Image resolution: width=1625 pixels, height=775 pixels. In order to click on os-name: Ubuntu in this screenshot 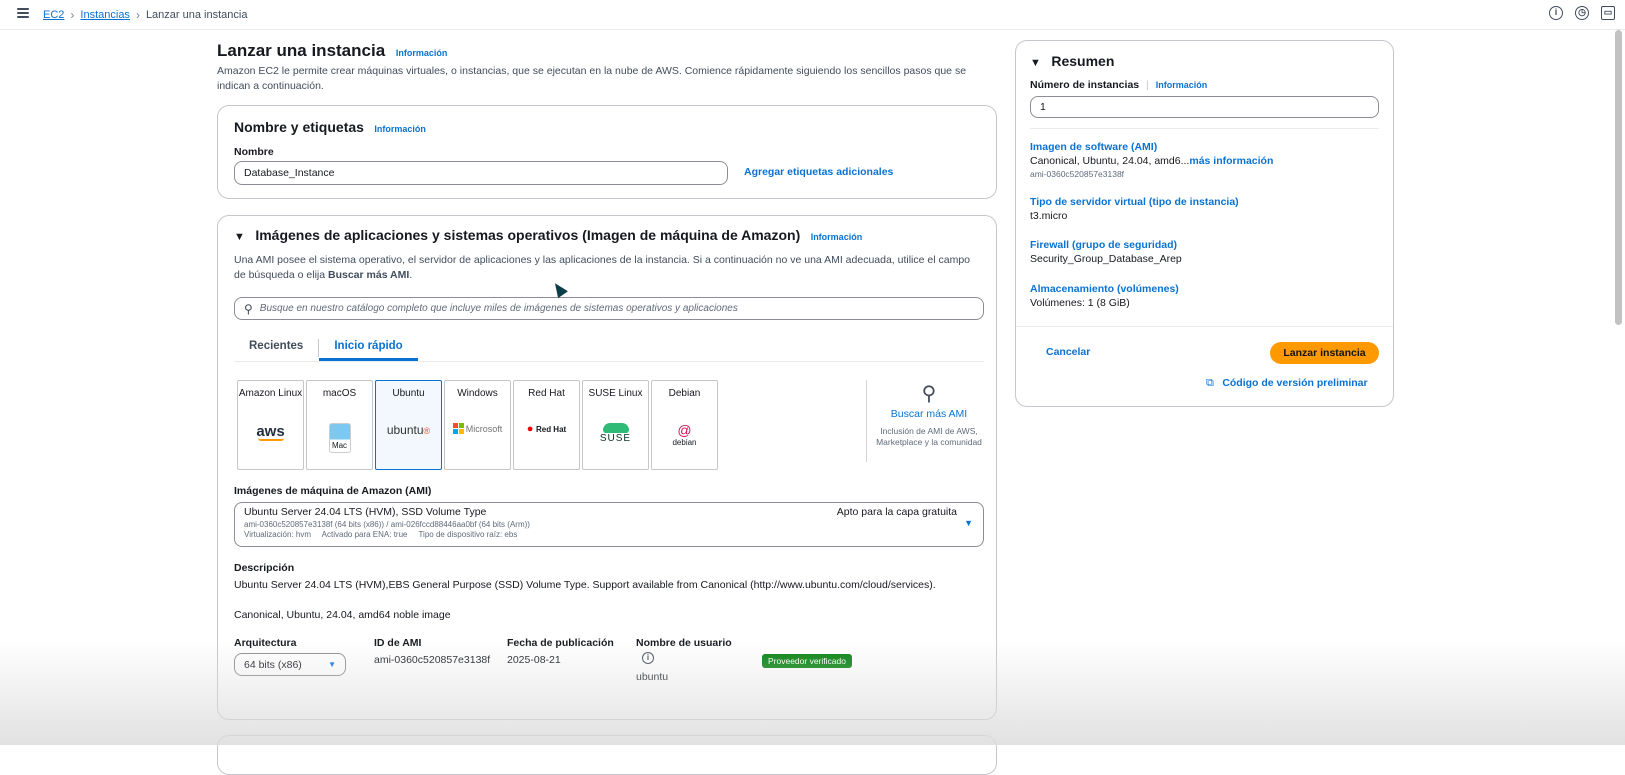, I will do `click(408, 393)`.